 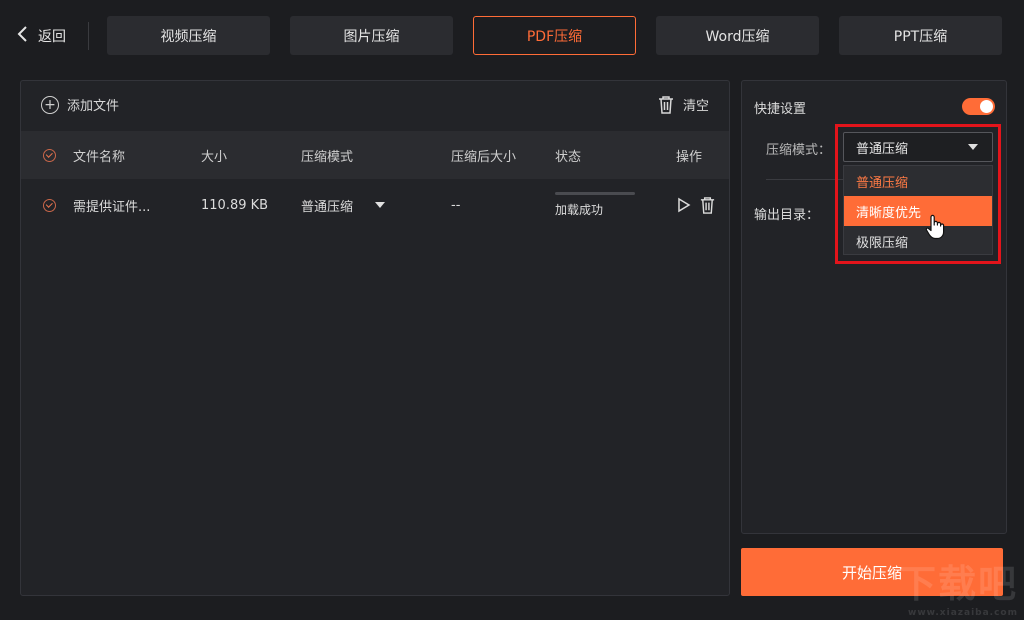 I want to click on add-file-label: 添加文件, so click(x=93, y=106).